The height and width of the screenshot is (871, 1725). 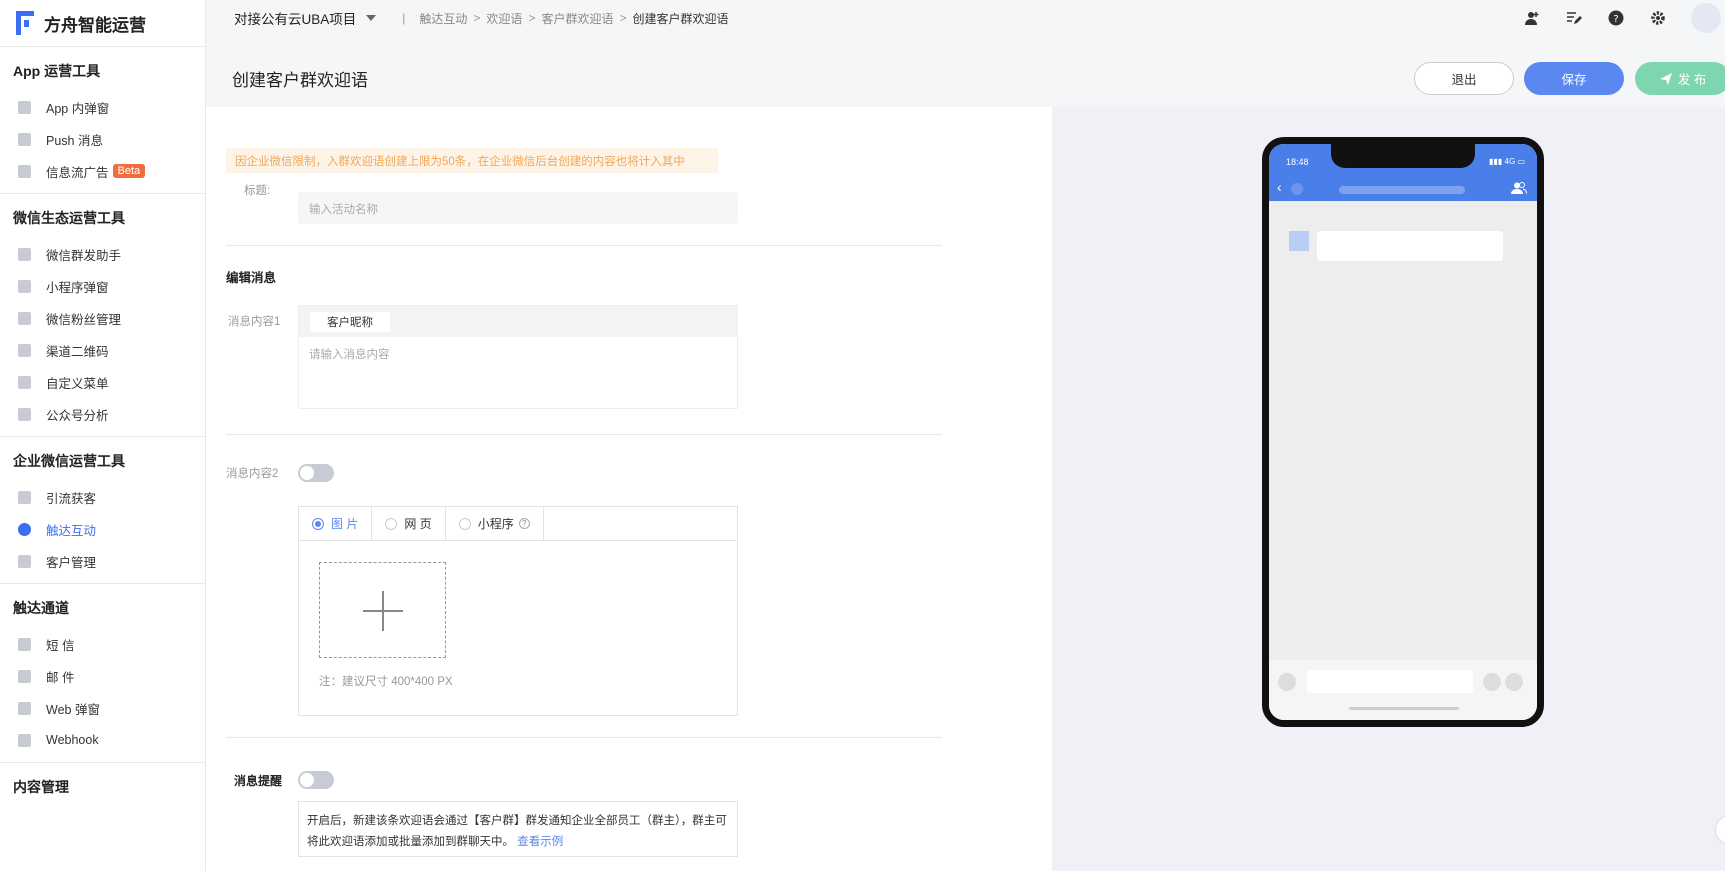 What do you see at coordinates (77, 172) in the screenshot?
I see `sidebar-item-label: 信息流广告` at bounding box center [77, 172].